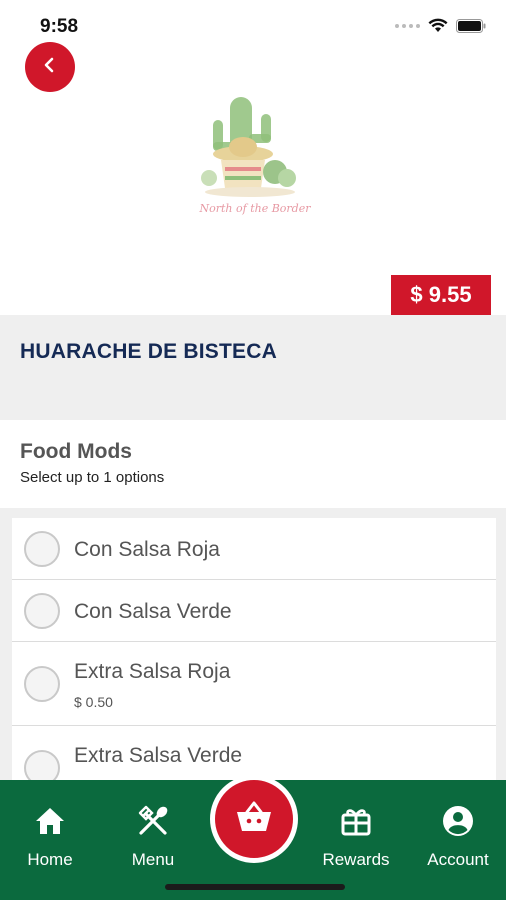 This screenshot has height=900, width=506. Describe the element at coordinates (356, 822) in the screenshot. I see `gift-icon` at that location.